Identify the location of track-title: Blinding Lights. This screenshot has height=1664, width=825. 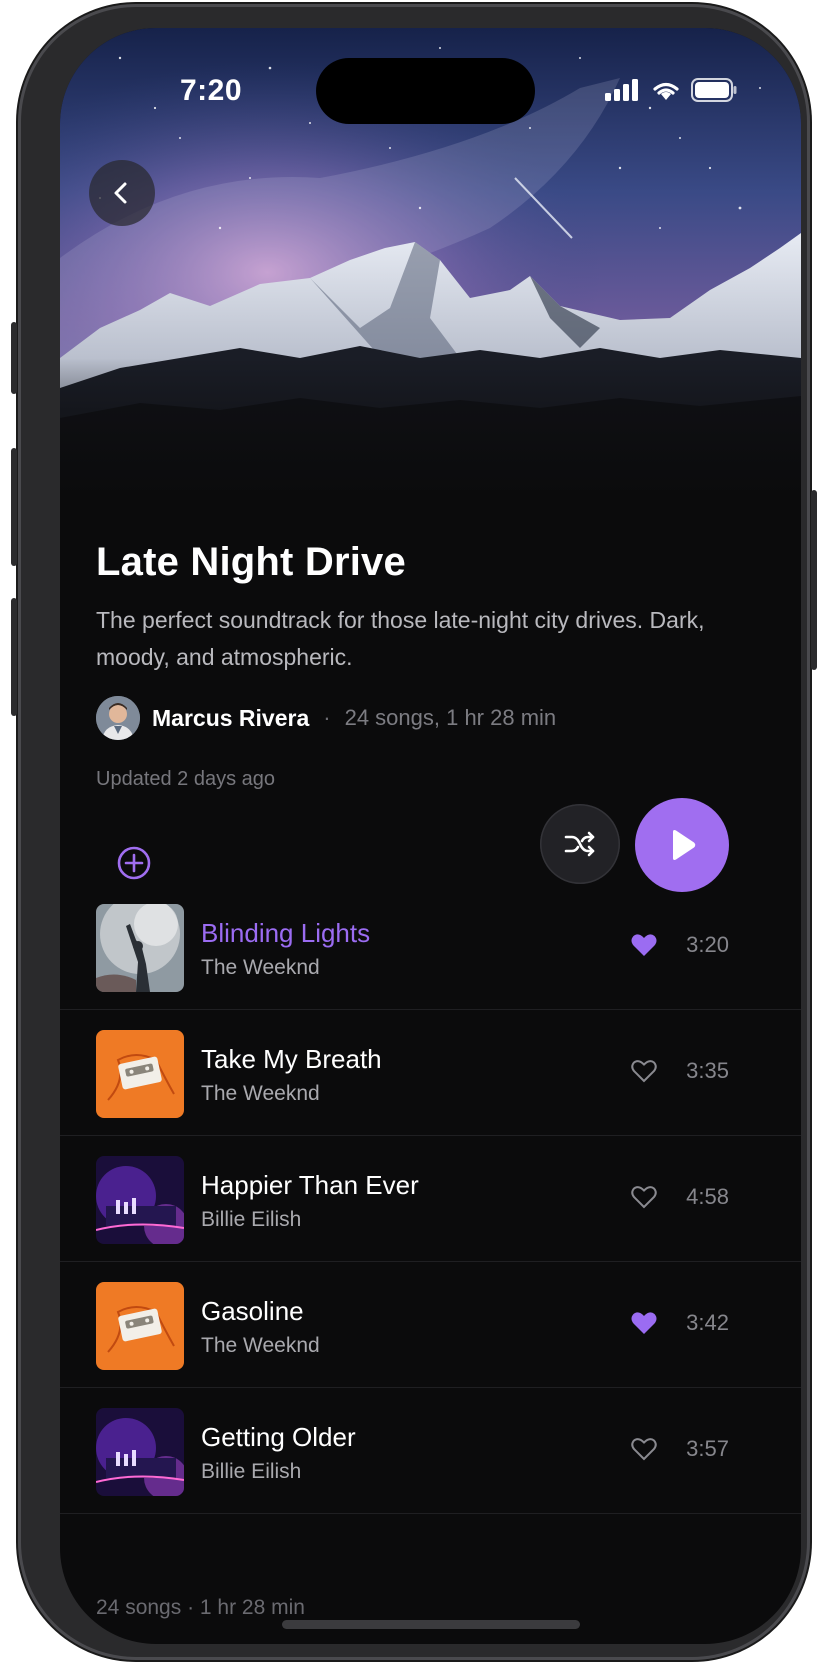
(286, 933).